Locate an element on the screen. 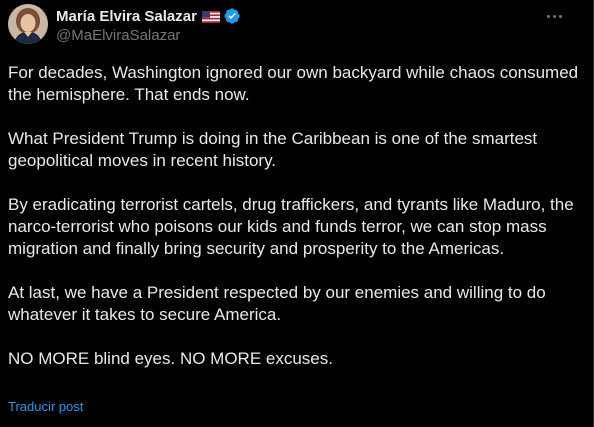 The width and height of the screenshot is (594, 427). author-handle: @MaElviraSalazar is located at coordinates (148, 35).